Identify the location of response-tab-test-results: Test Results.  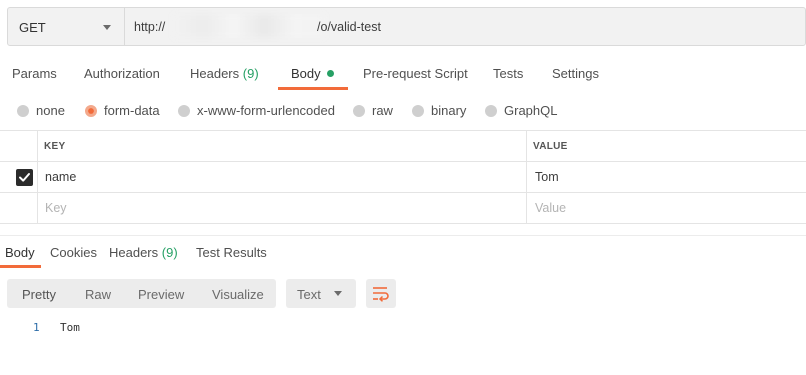
(231, 252).